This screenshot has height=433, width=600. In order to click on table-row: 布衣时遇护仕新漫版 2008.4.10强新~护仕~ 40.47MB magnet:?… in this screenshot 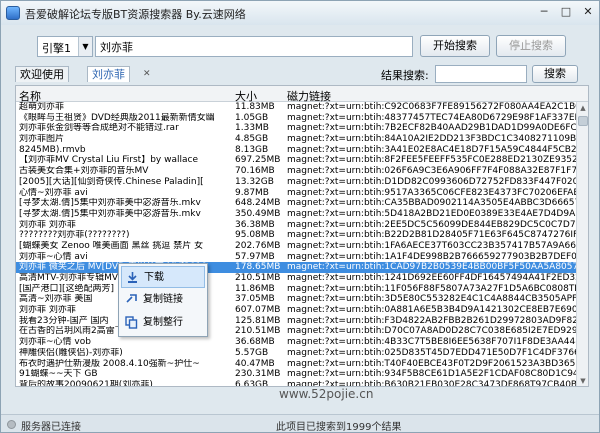, I will do `click(296, 364)`.